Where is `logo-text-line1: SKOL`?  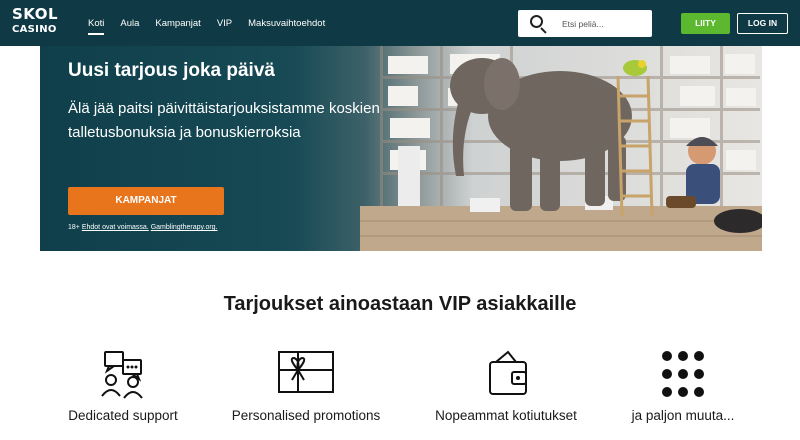
logo-text-line1: SKOL is located at coordinates (35, 14).